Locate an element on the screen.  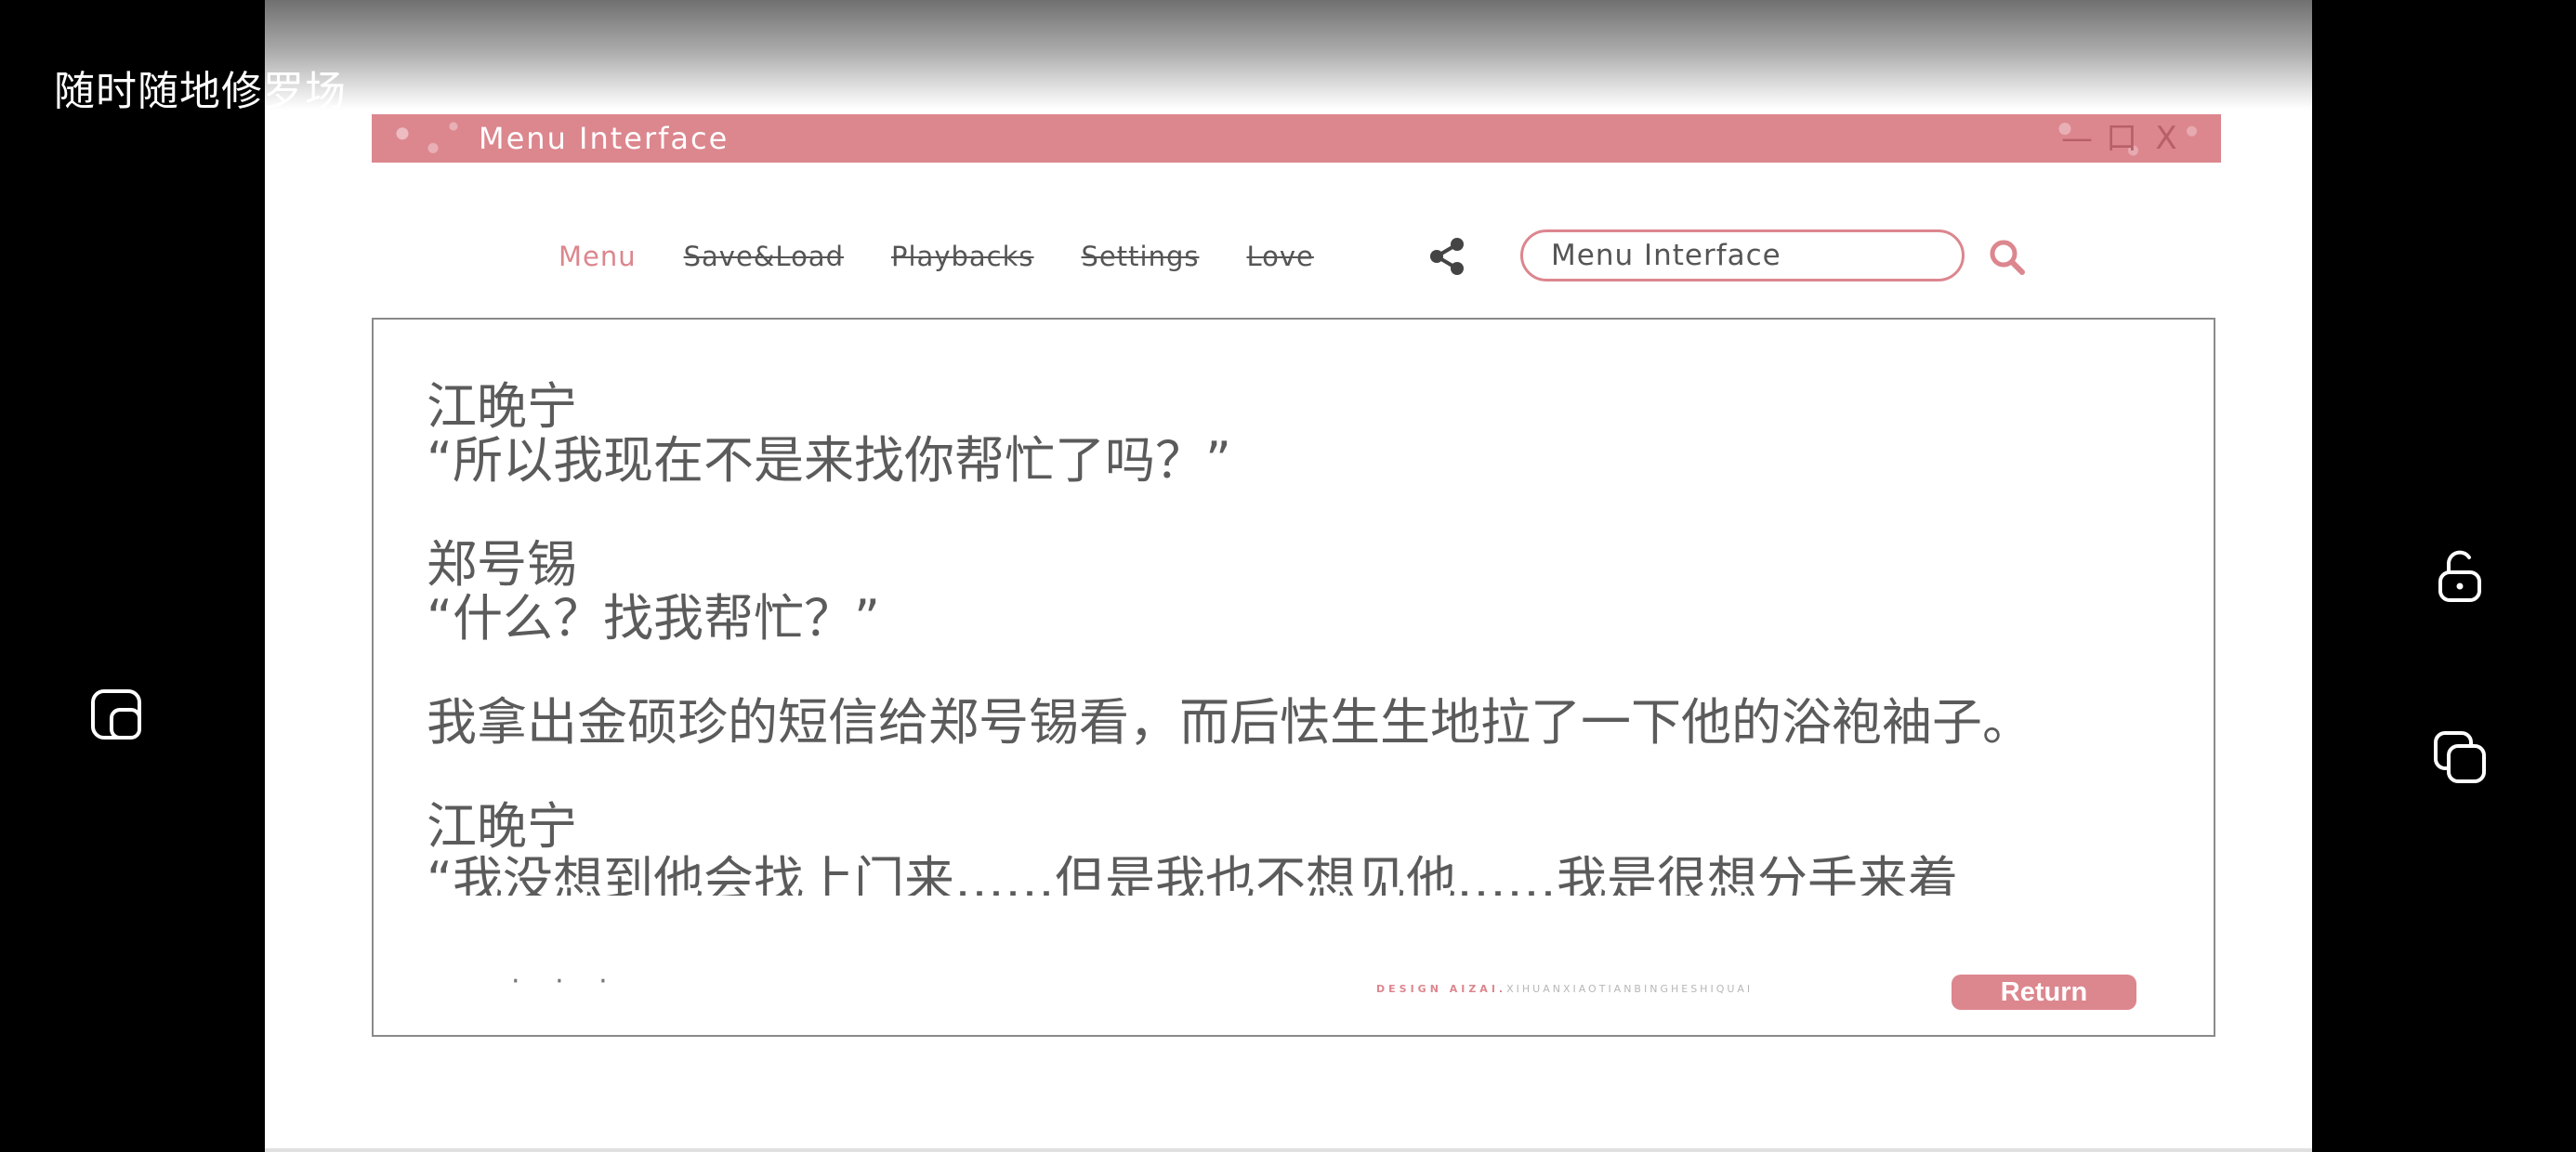
maximize-button: 口 is located at coordinates (2121, 138).